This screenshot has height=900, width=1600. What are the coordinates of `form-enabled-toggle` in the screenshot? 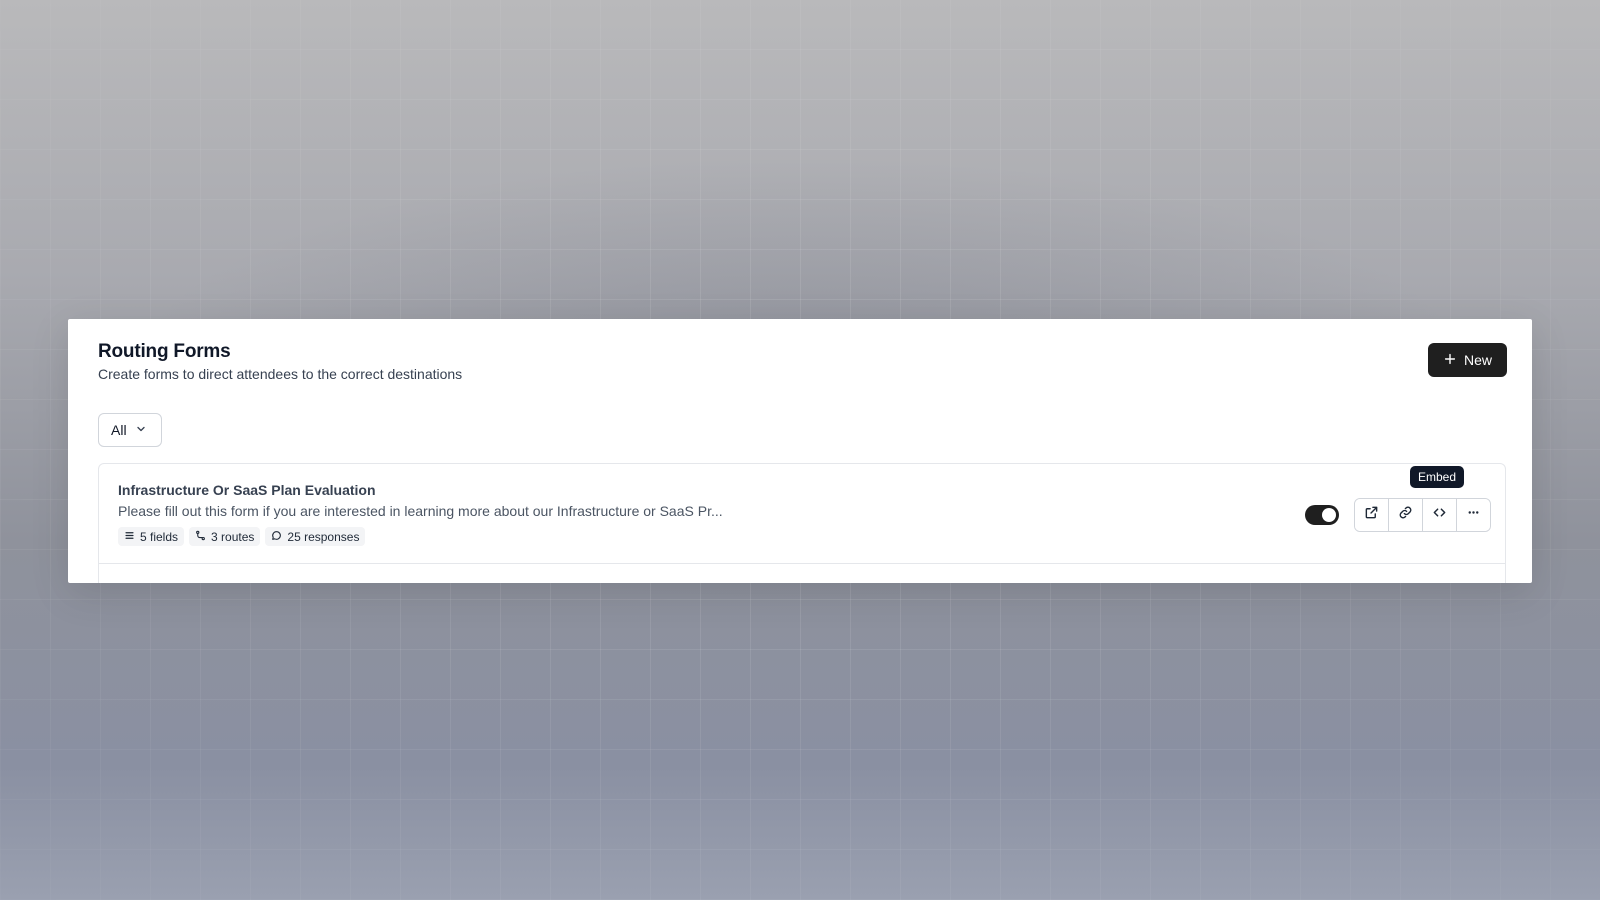 It's located at (1322, 515).